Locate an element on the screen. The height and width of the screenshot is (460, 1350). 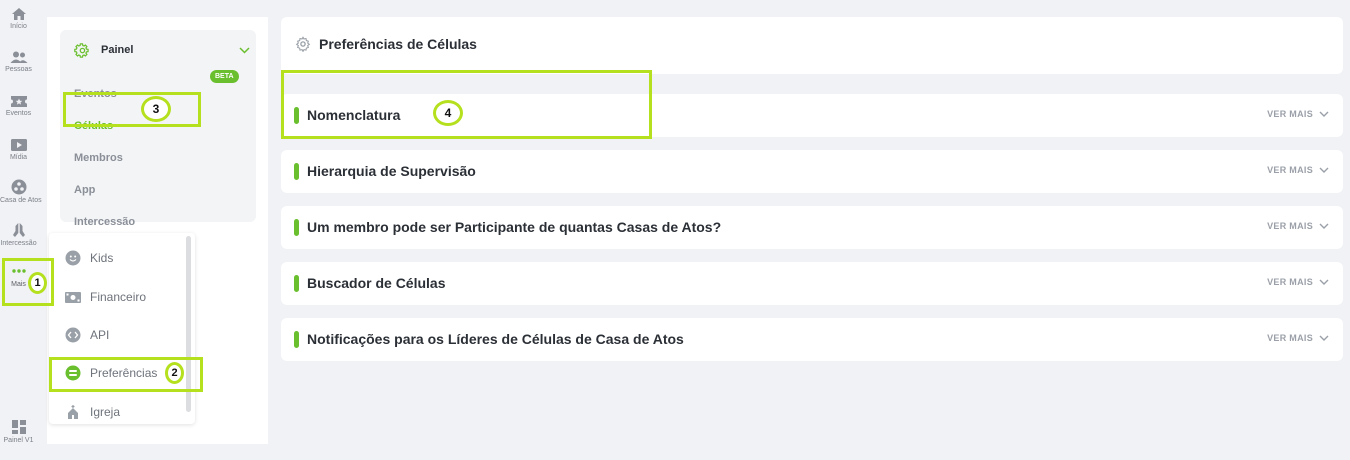
row-title: Hierarquia de Supervisão is located at coordinates (391, 171).